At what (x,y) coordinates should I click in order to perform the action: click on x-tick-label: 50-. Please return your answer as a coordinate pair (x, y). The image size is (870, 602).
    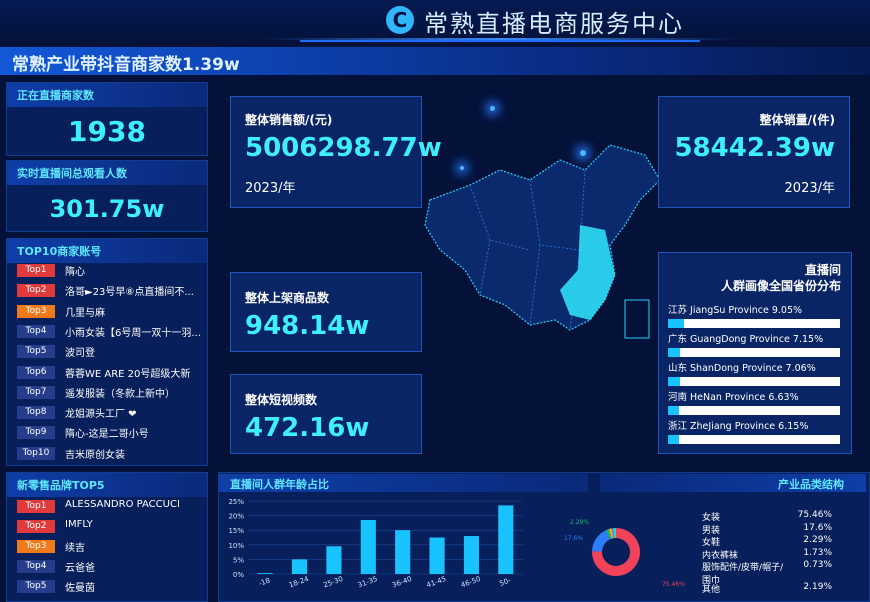
    Looking at the image, I should click on (505, 582).